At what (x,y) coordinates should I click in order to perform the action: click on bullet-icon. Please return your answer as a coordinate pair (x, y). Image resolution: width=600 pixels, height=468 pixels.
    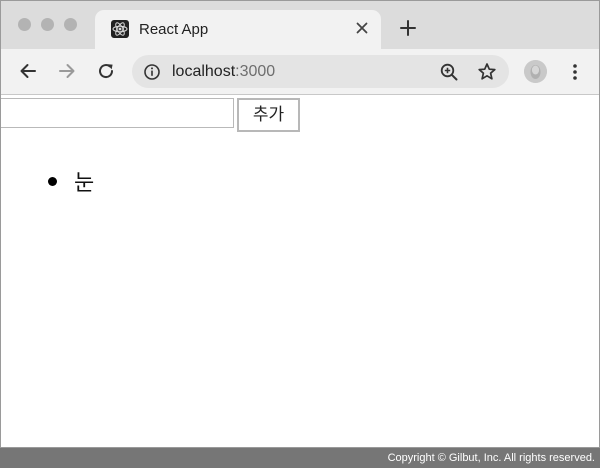
    Looking at the image, I should click on (52, 181).